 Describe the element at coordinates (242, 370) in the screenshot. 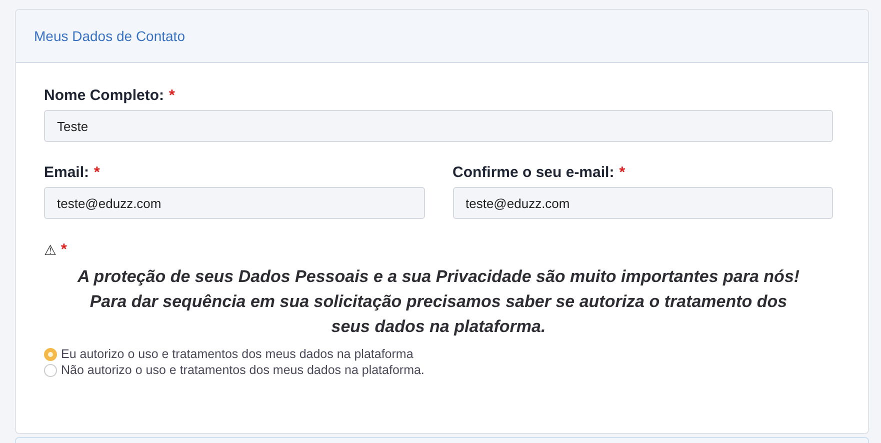

I see `radio-label: Não autorizo o uso e tratamentos dos meus dados na plataforma.` at that location.